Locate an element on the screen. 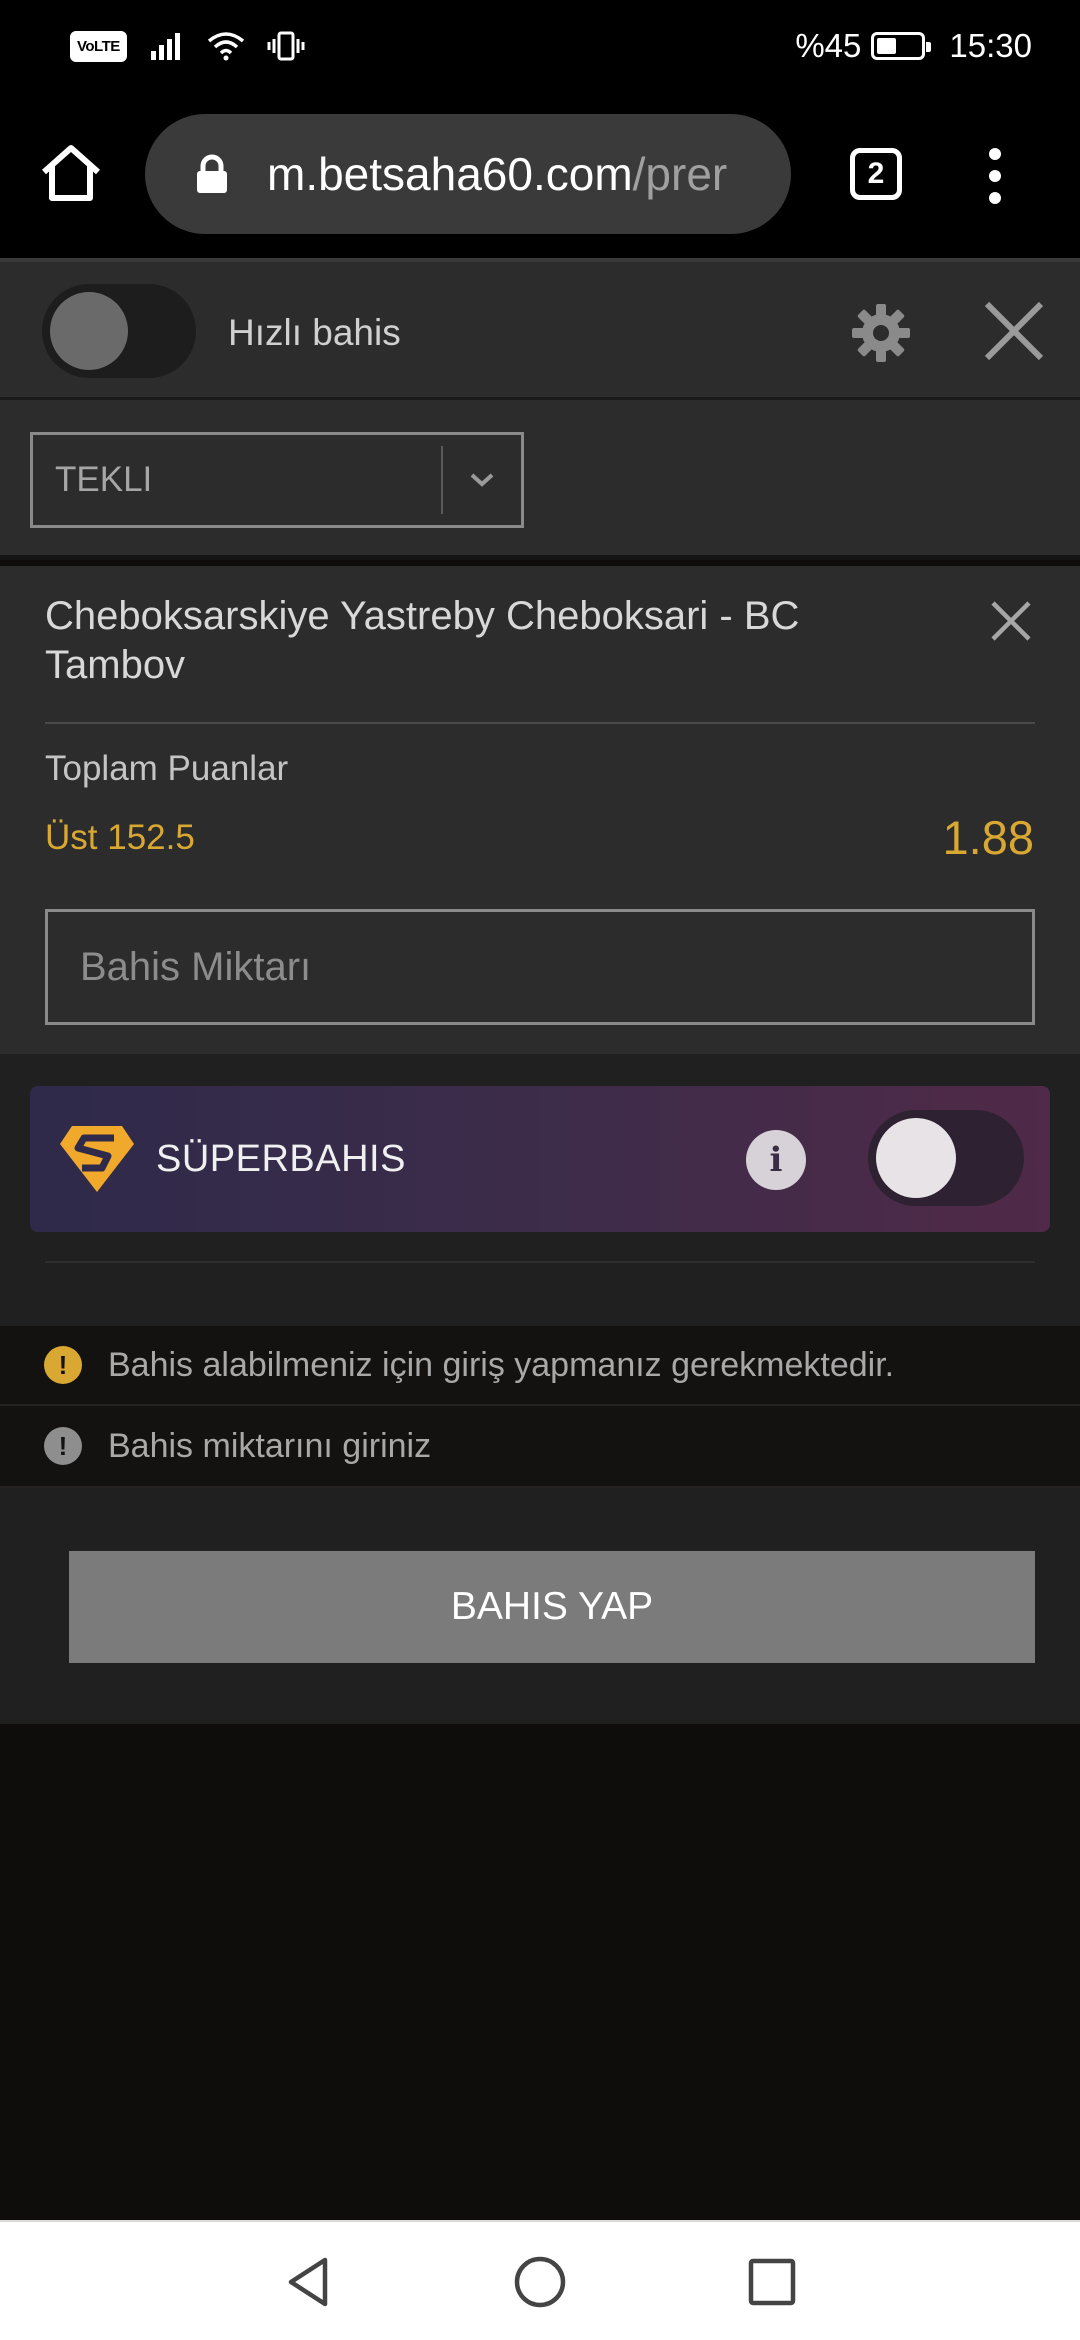  odds-value: 1.88 is located at coordinates (988, 837).